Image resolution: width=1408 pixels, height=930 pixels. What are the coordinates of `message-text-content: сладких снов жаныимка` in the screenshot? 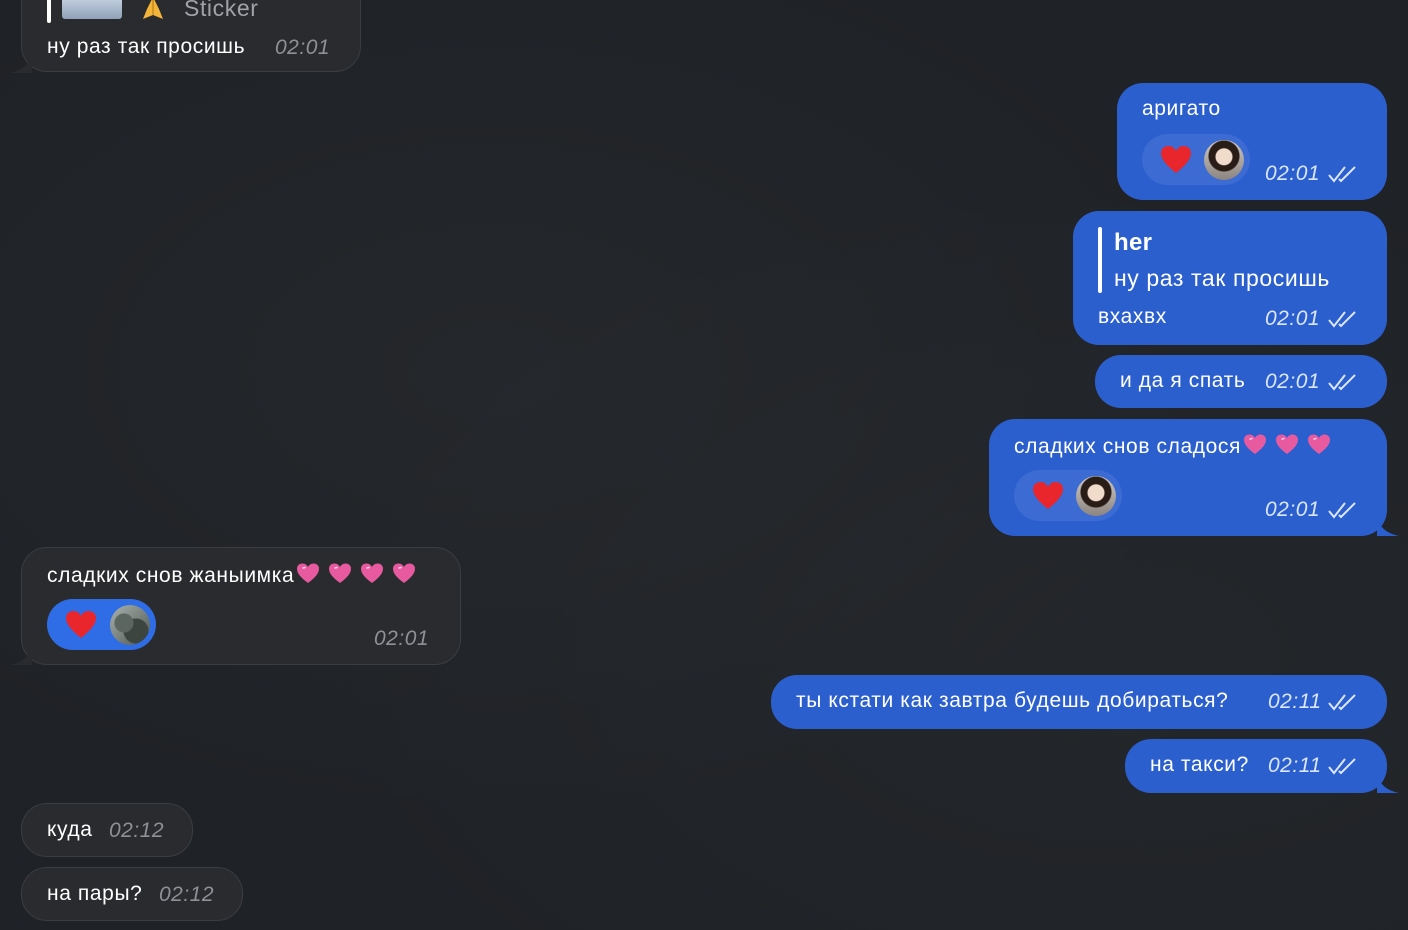 It's located at (171, 575).